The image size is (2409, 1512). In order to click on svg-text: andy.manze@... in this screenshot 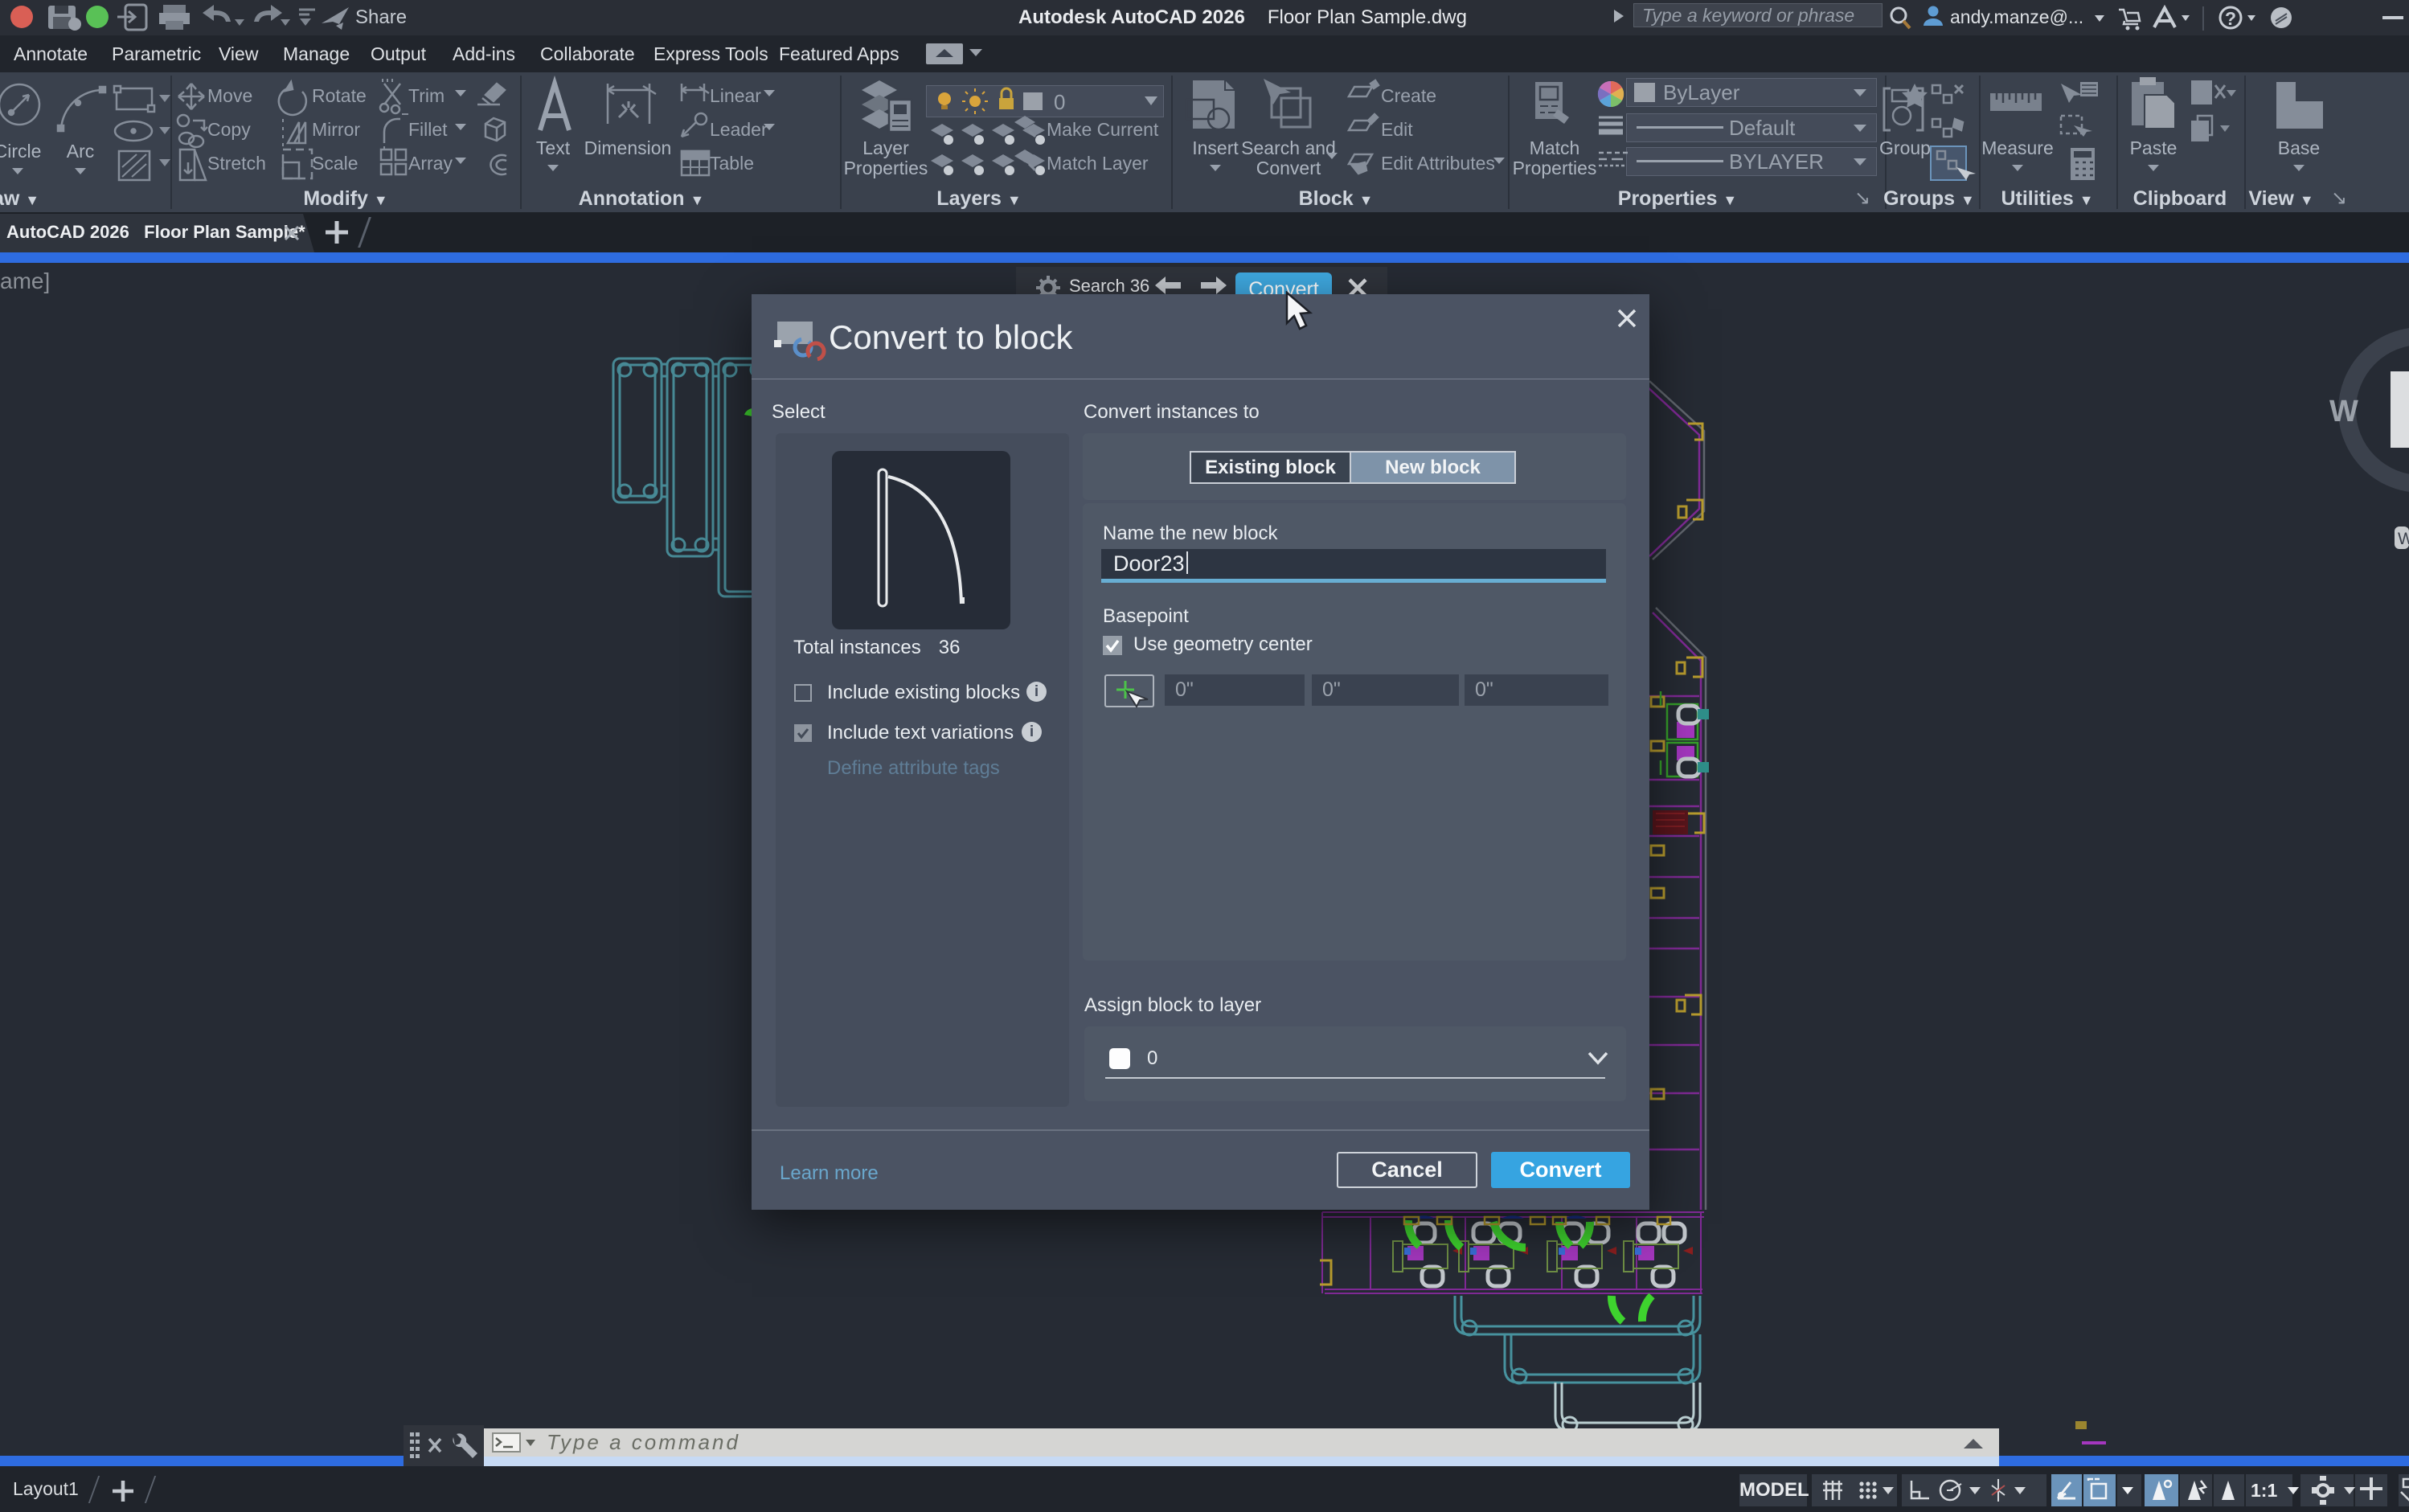, I will do `click(2016, 16)`.